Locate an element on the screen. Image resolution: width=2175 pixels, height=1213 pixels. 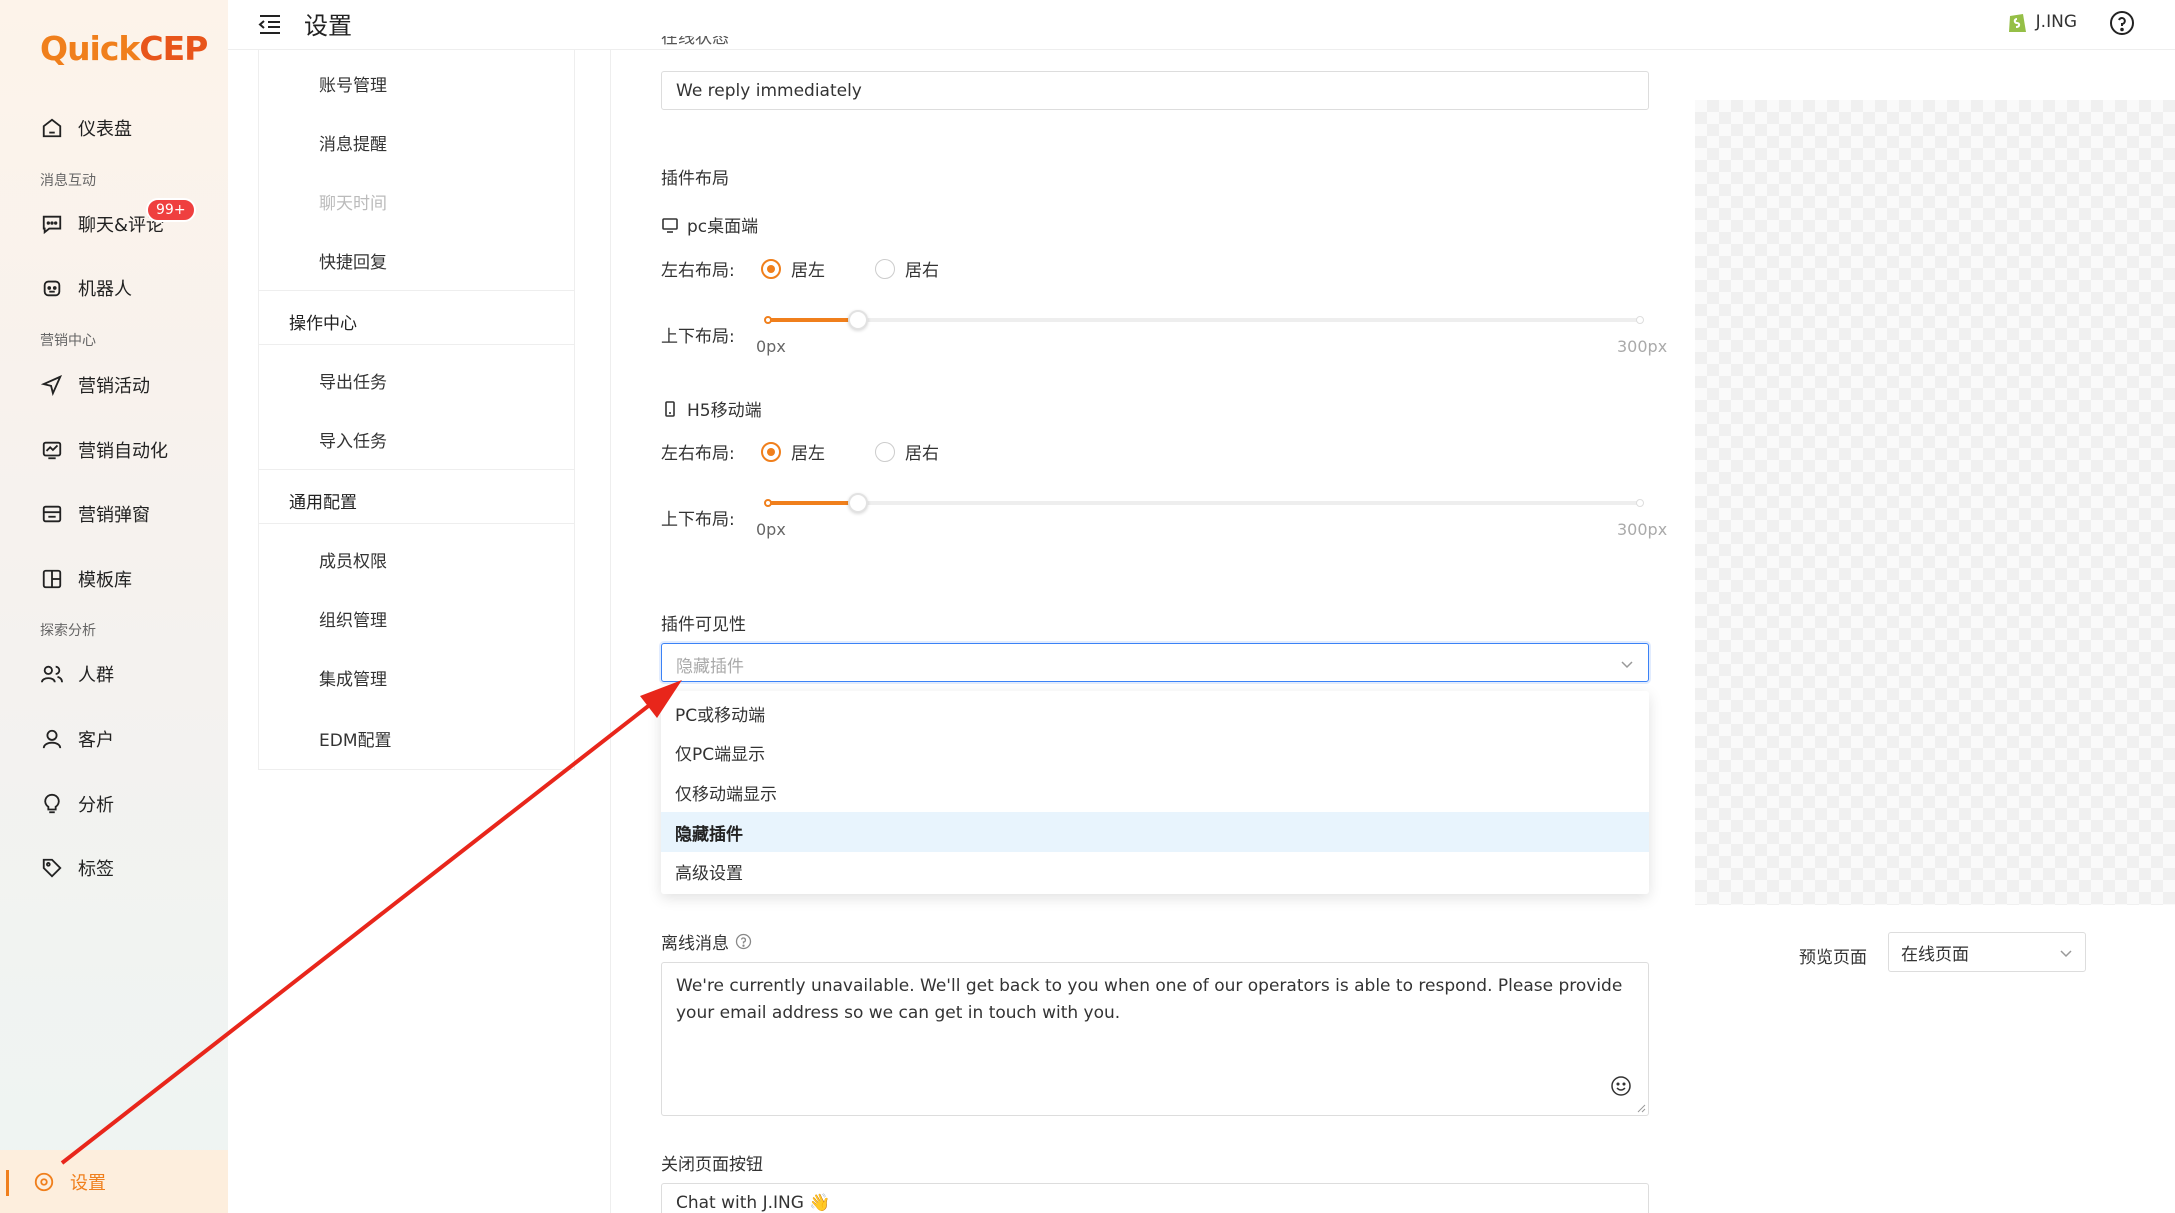
users-icon is located at coordinates (52, 674).